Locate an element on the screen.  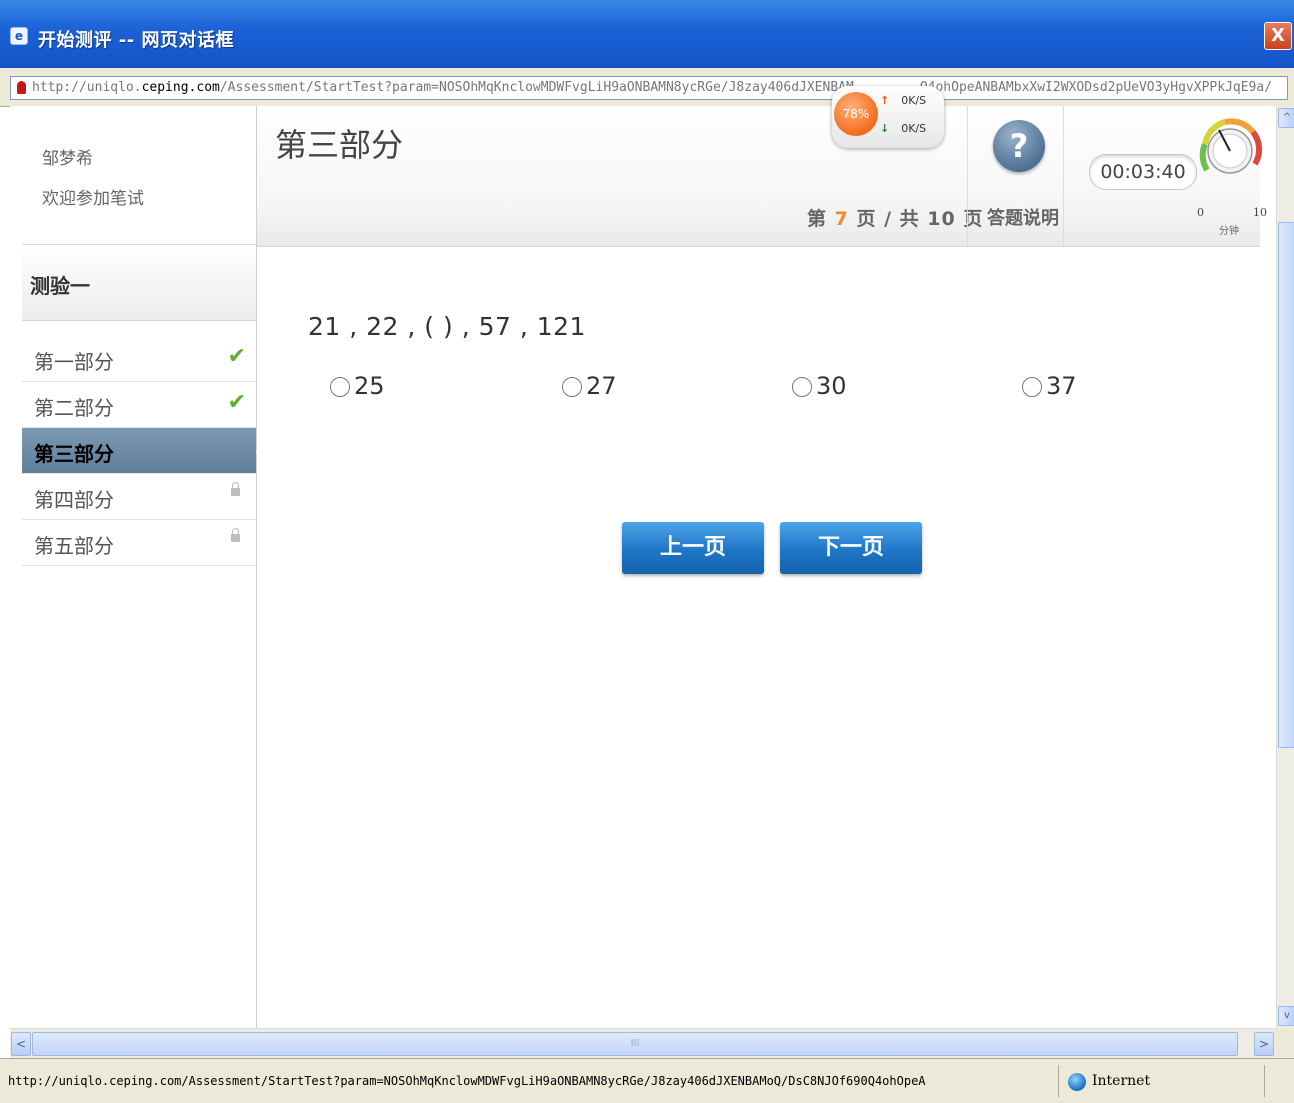
timer-gauge-icon is located at coordinates (1231, 146).